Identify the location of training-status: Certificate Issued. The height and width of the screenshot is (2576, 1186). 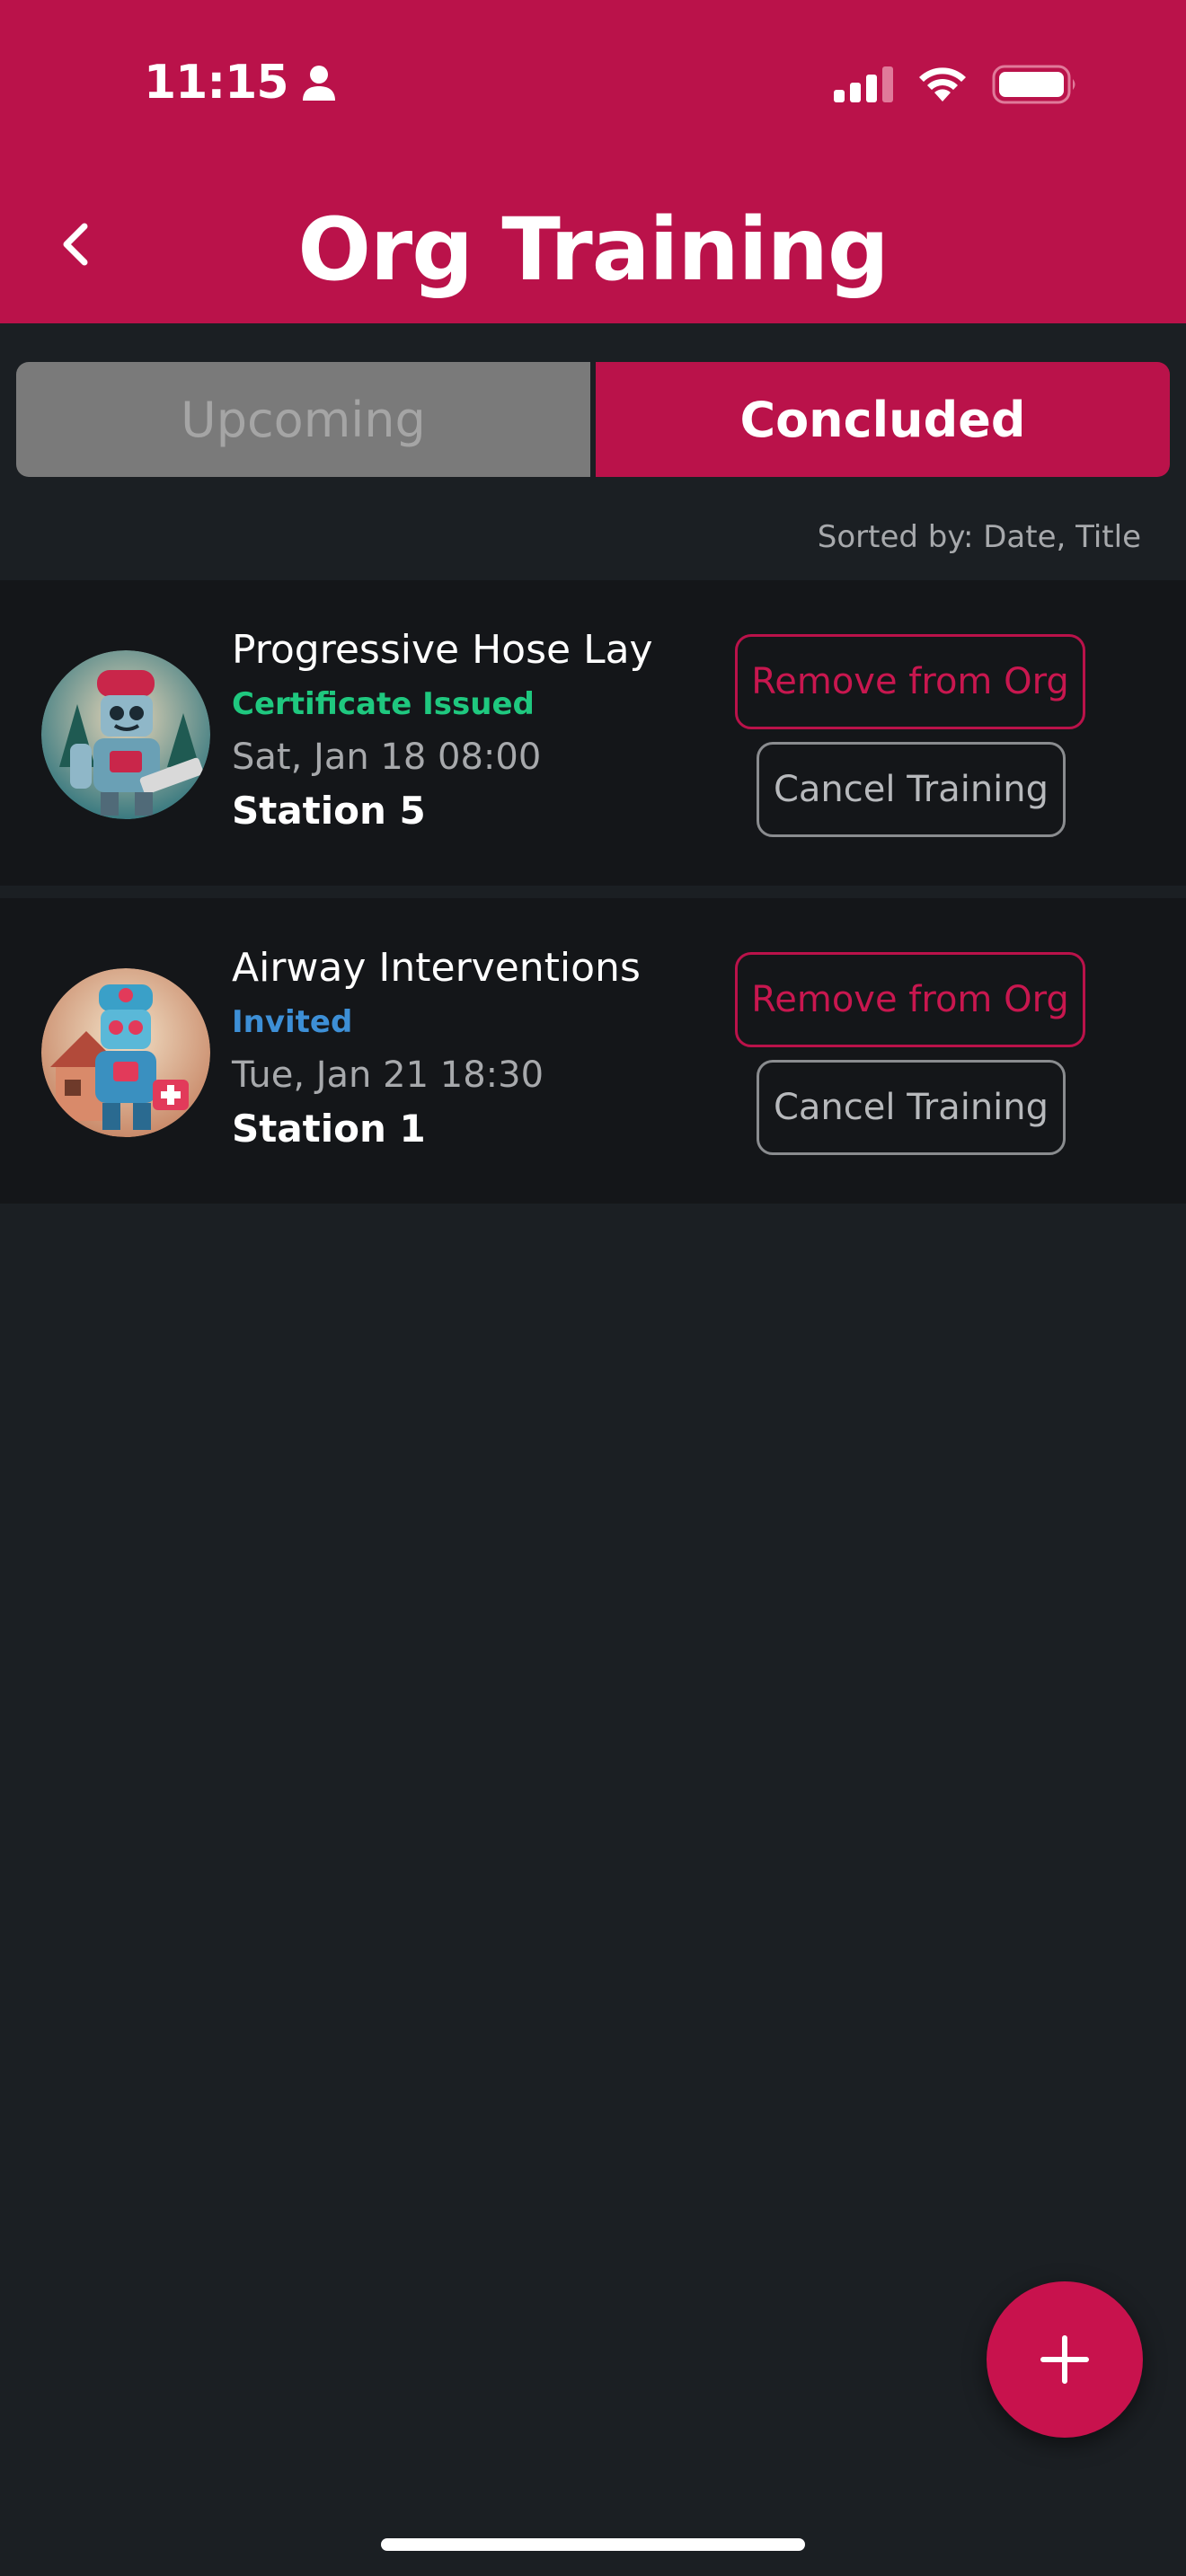
(383, 704).